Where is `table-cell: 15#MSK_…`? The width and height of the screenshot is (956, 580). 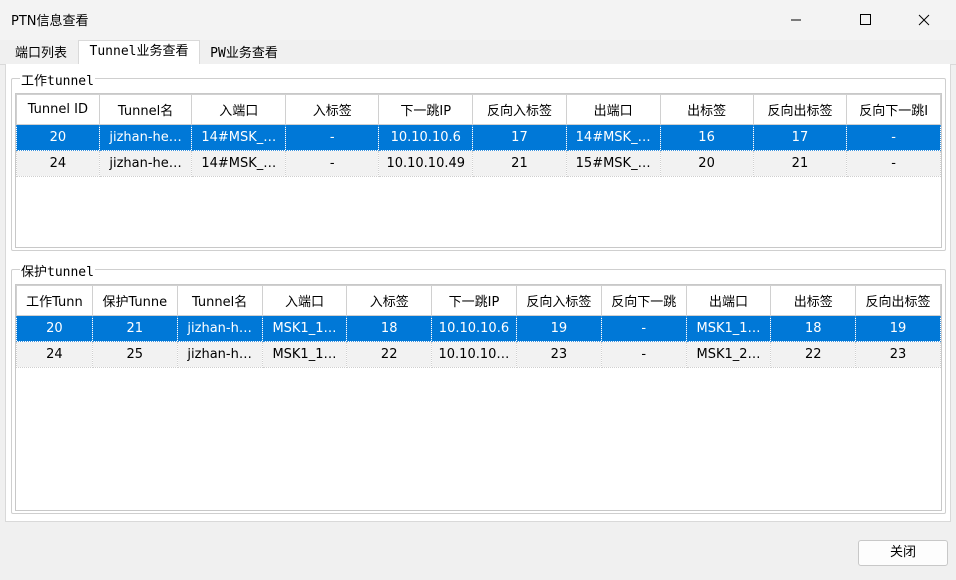
table-cell: 15#MSK_… is located at coordinates (613, 163).